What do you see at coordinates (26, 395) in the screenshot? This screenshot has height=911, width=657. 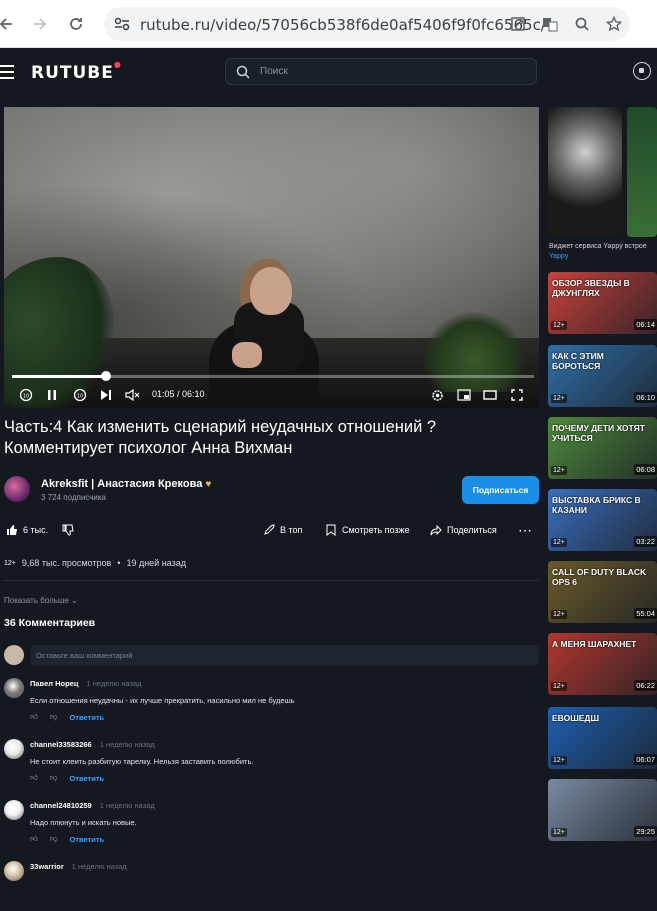 I see `rewind-10-icon: 10` at bounding box center [26, 395].